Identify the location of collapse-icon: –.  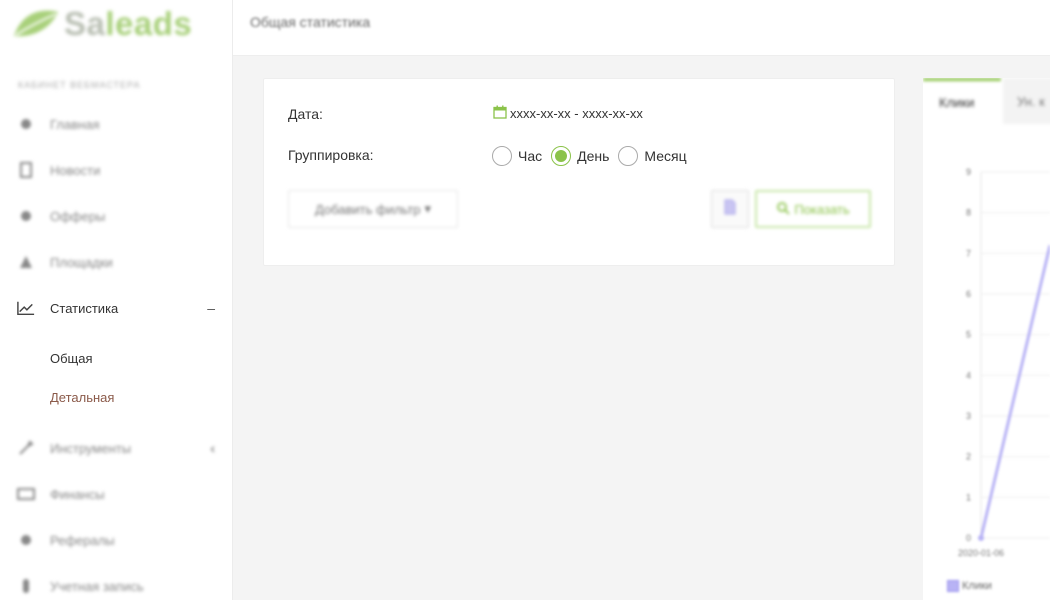
(211, 308).